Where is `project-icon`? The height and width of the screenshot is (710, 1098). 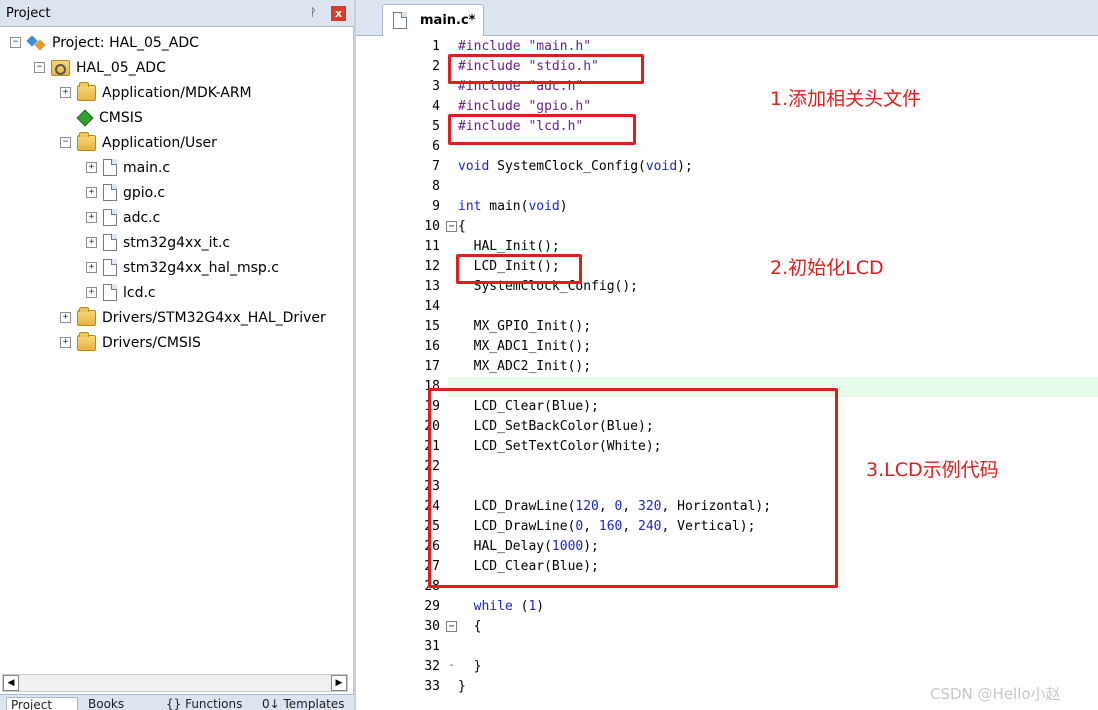 project-icon is located at coordinates (36, 43).